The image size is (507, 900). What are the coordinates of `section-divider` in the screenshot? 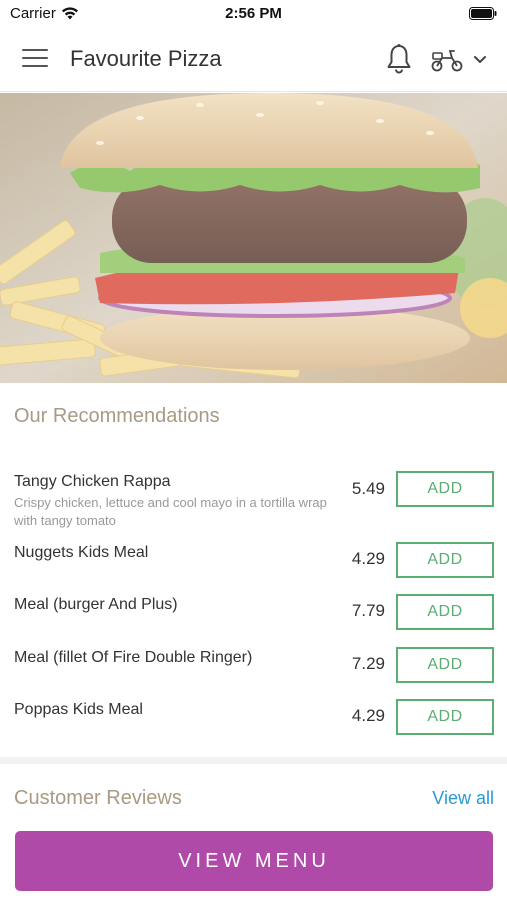 It's located at (253, 760).